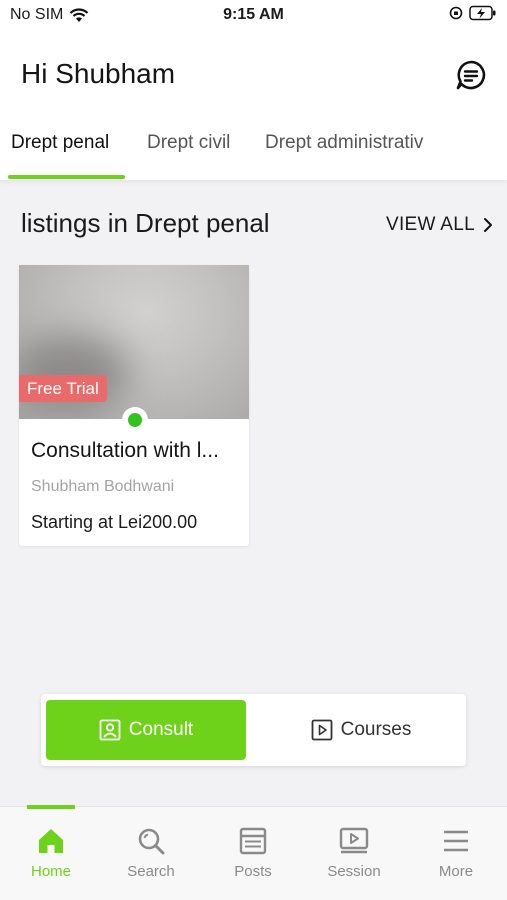 Image resolution: width=507 pixels, height=900 pixels. What do you see at coordinates (188, 143) in the screenshot?
I see `tab-drept-civil: Drept civil` at bounding box center [188, 143].